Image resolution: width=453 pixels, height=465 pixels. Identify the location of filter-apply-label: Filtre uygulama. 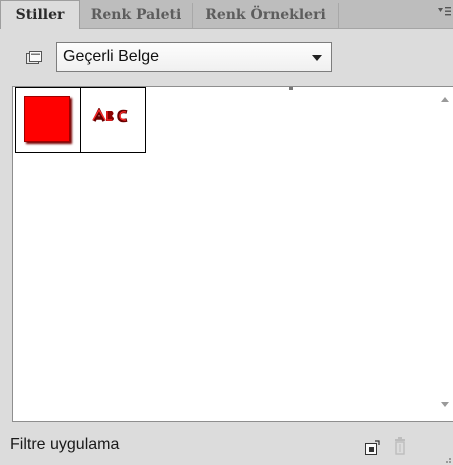
(65, 444).